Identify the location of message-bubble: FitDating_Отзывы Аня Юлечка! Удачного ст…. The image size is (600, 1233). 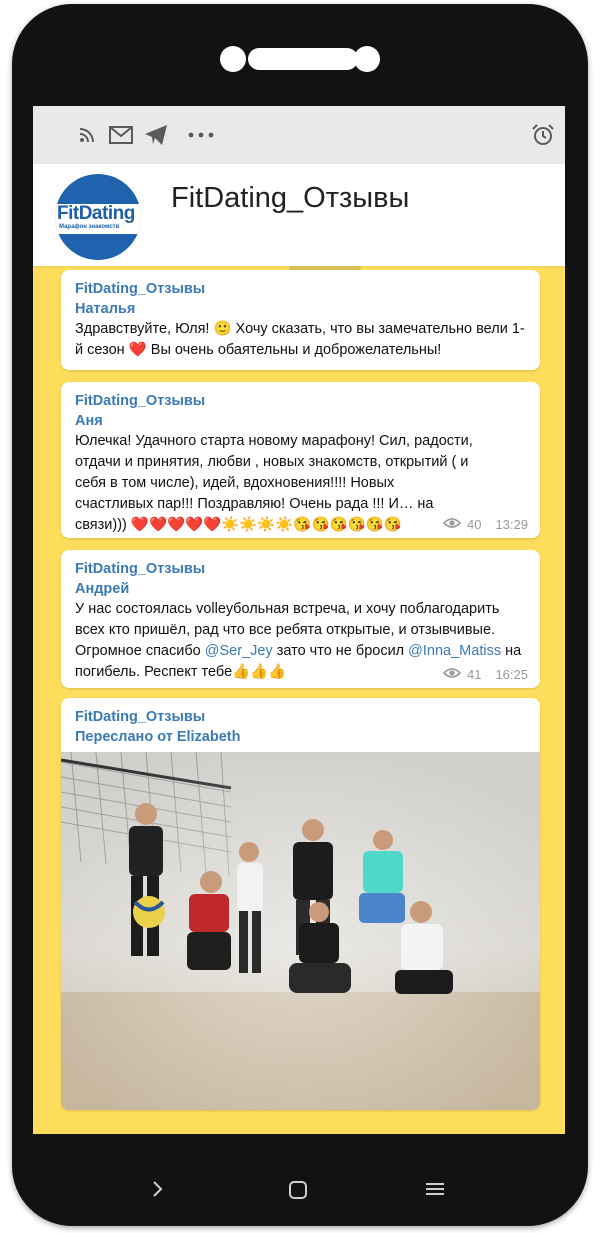
(300, 460).